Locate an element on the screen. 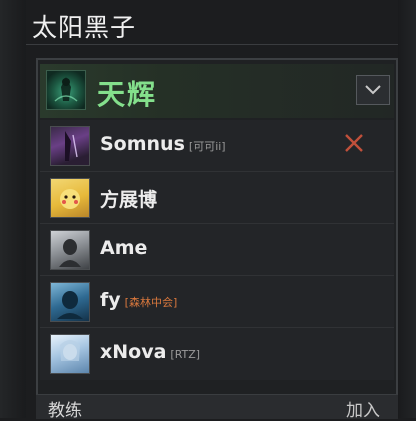 The image size is (416, 421). team-header: 天辉 is located at coordinates (217, 91).